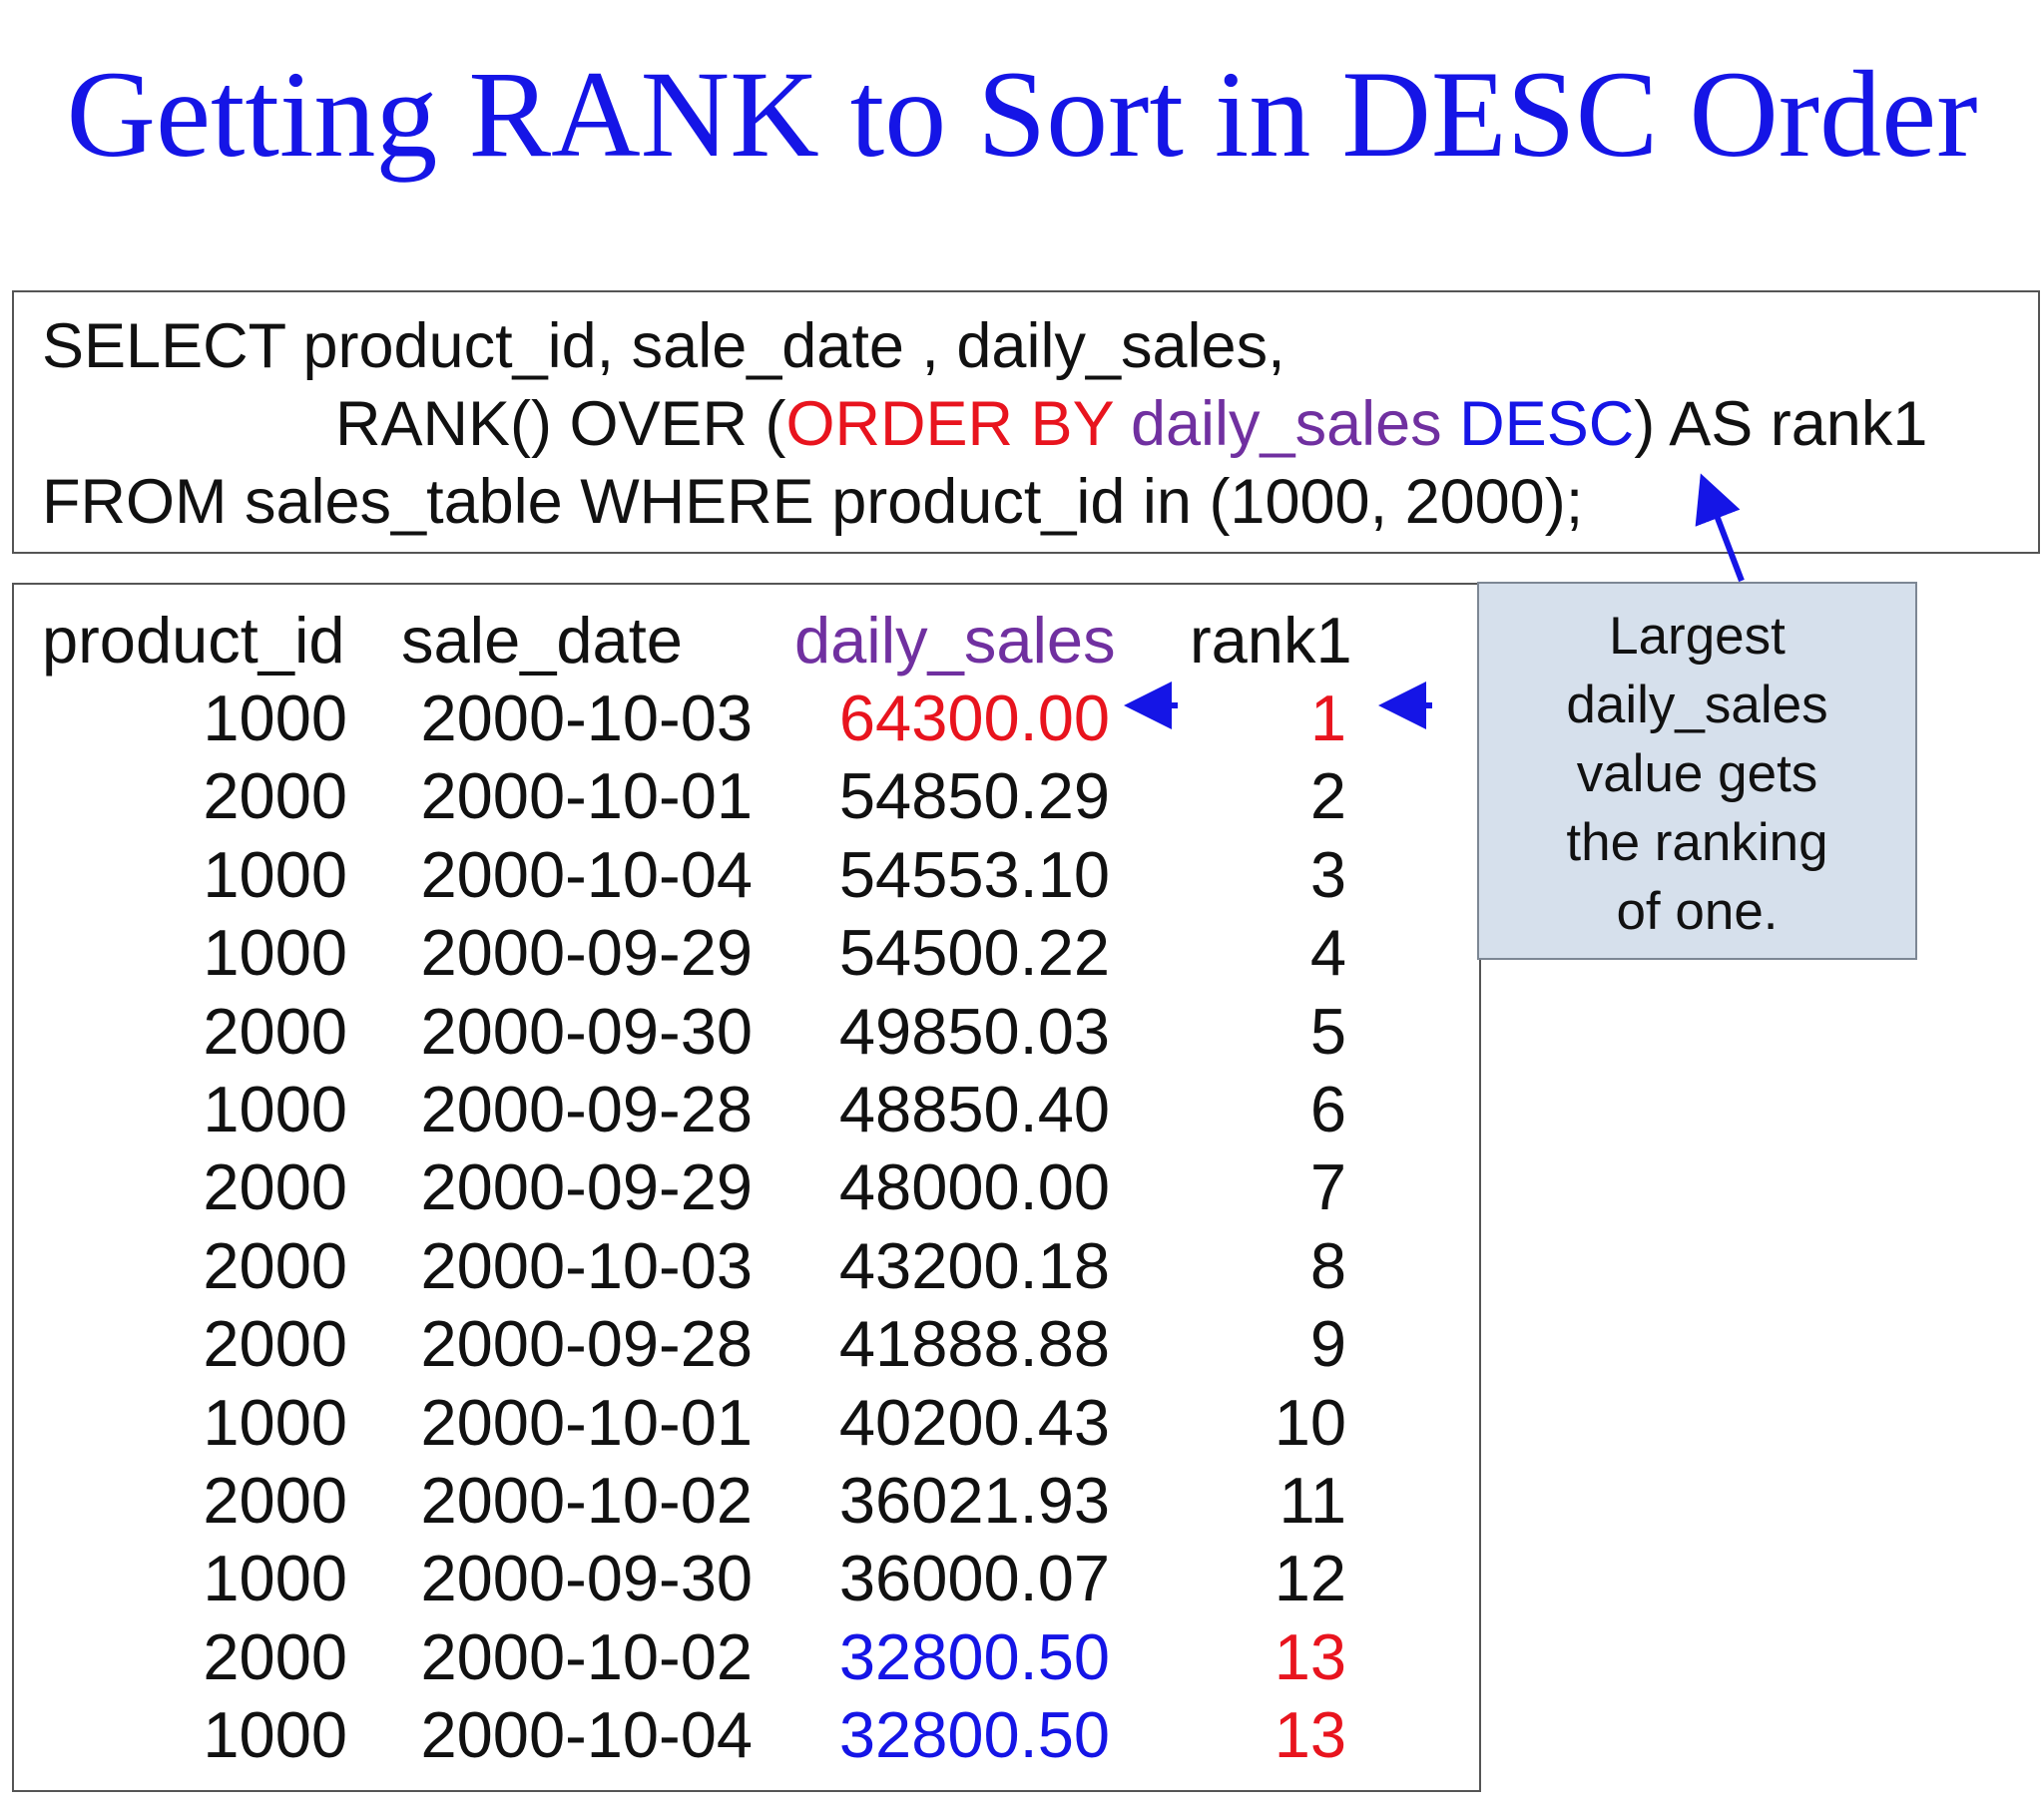 The image size is (2044, 1817). Describe the element at coordinates (1434, 601) in the screenshot. I see `annotation-arrows` at that location.